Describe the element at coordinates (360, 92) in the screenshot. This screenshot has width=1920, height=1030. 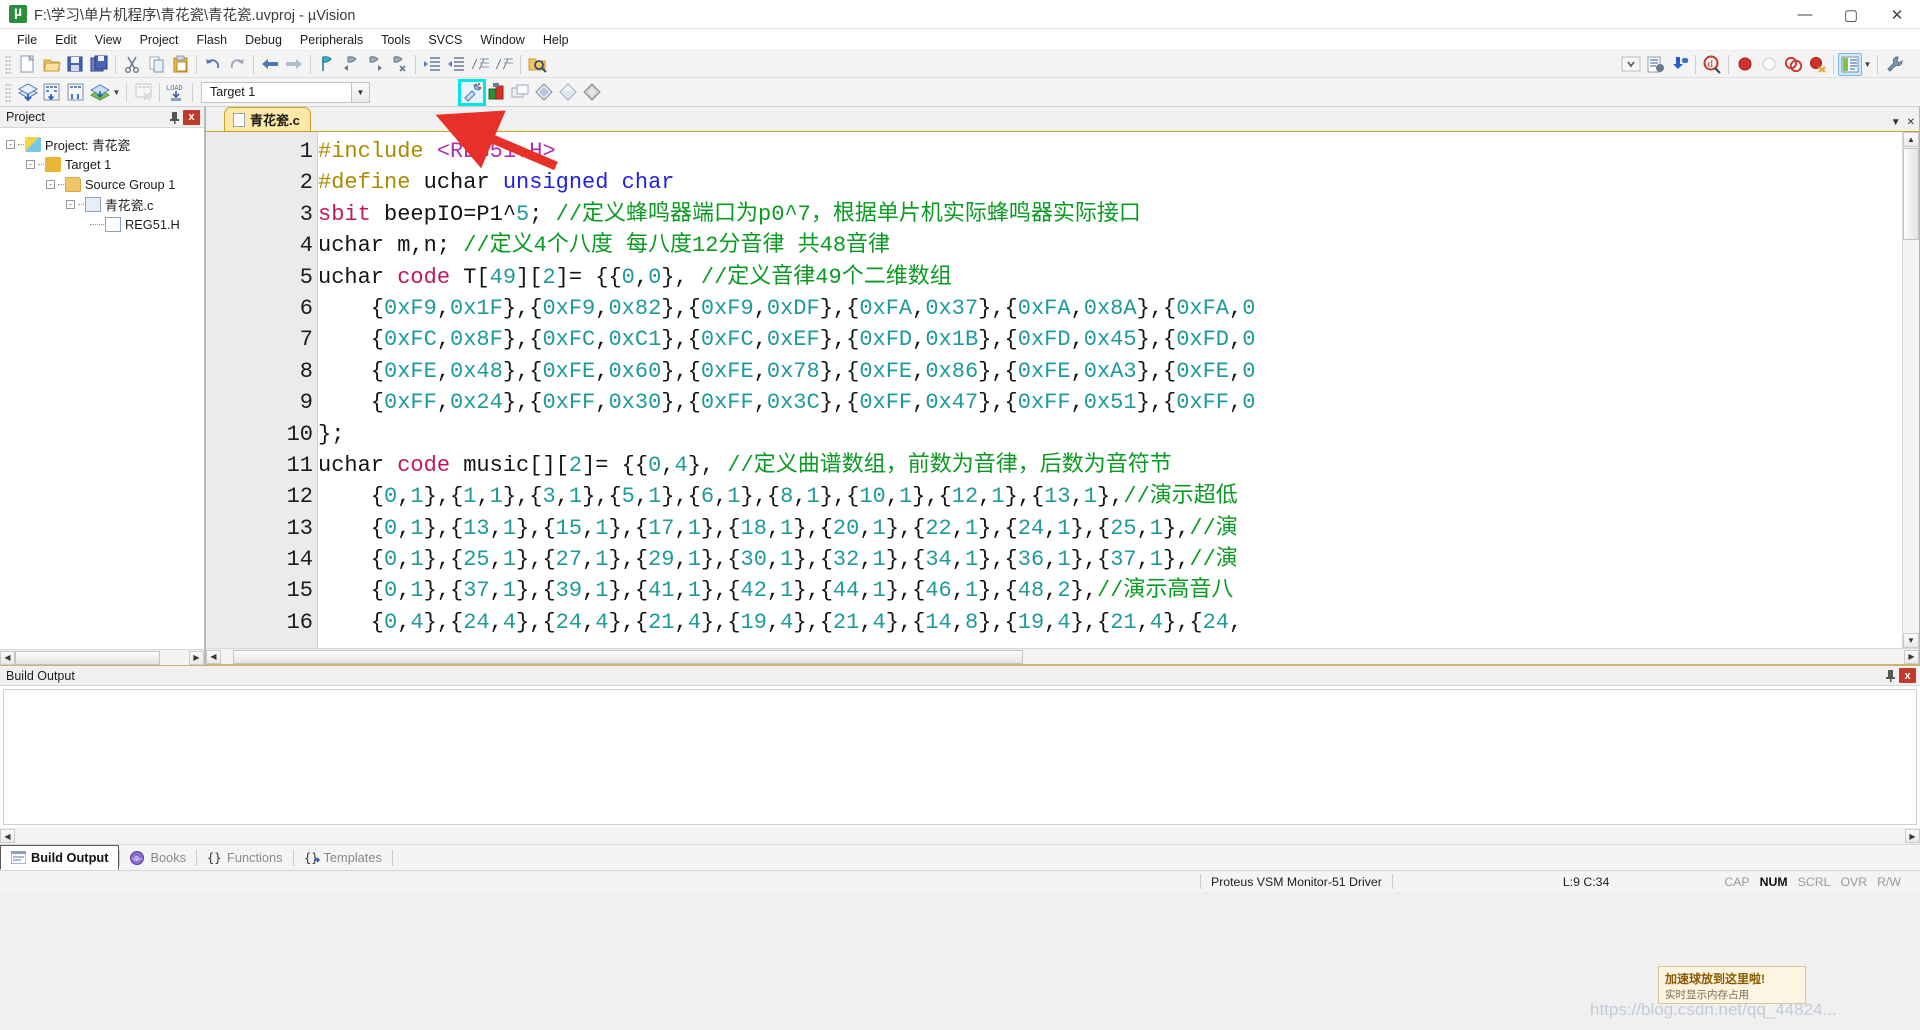
I see `target-dropdown-arrow-icon: ▼` at that location.